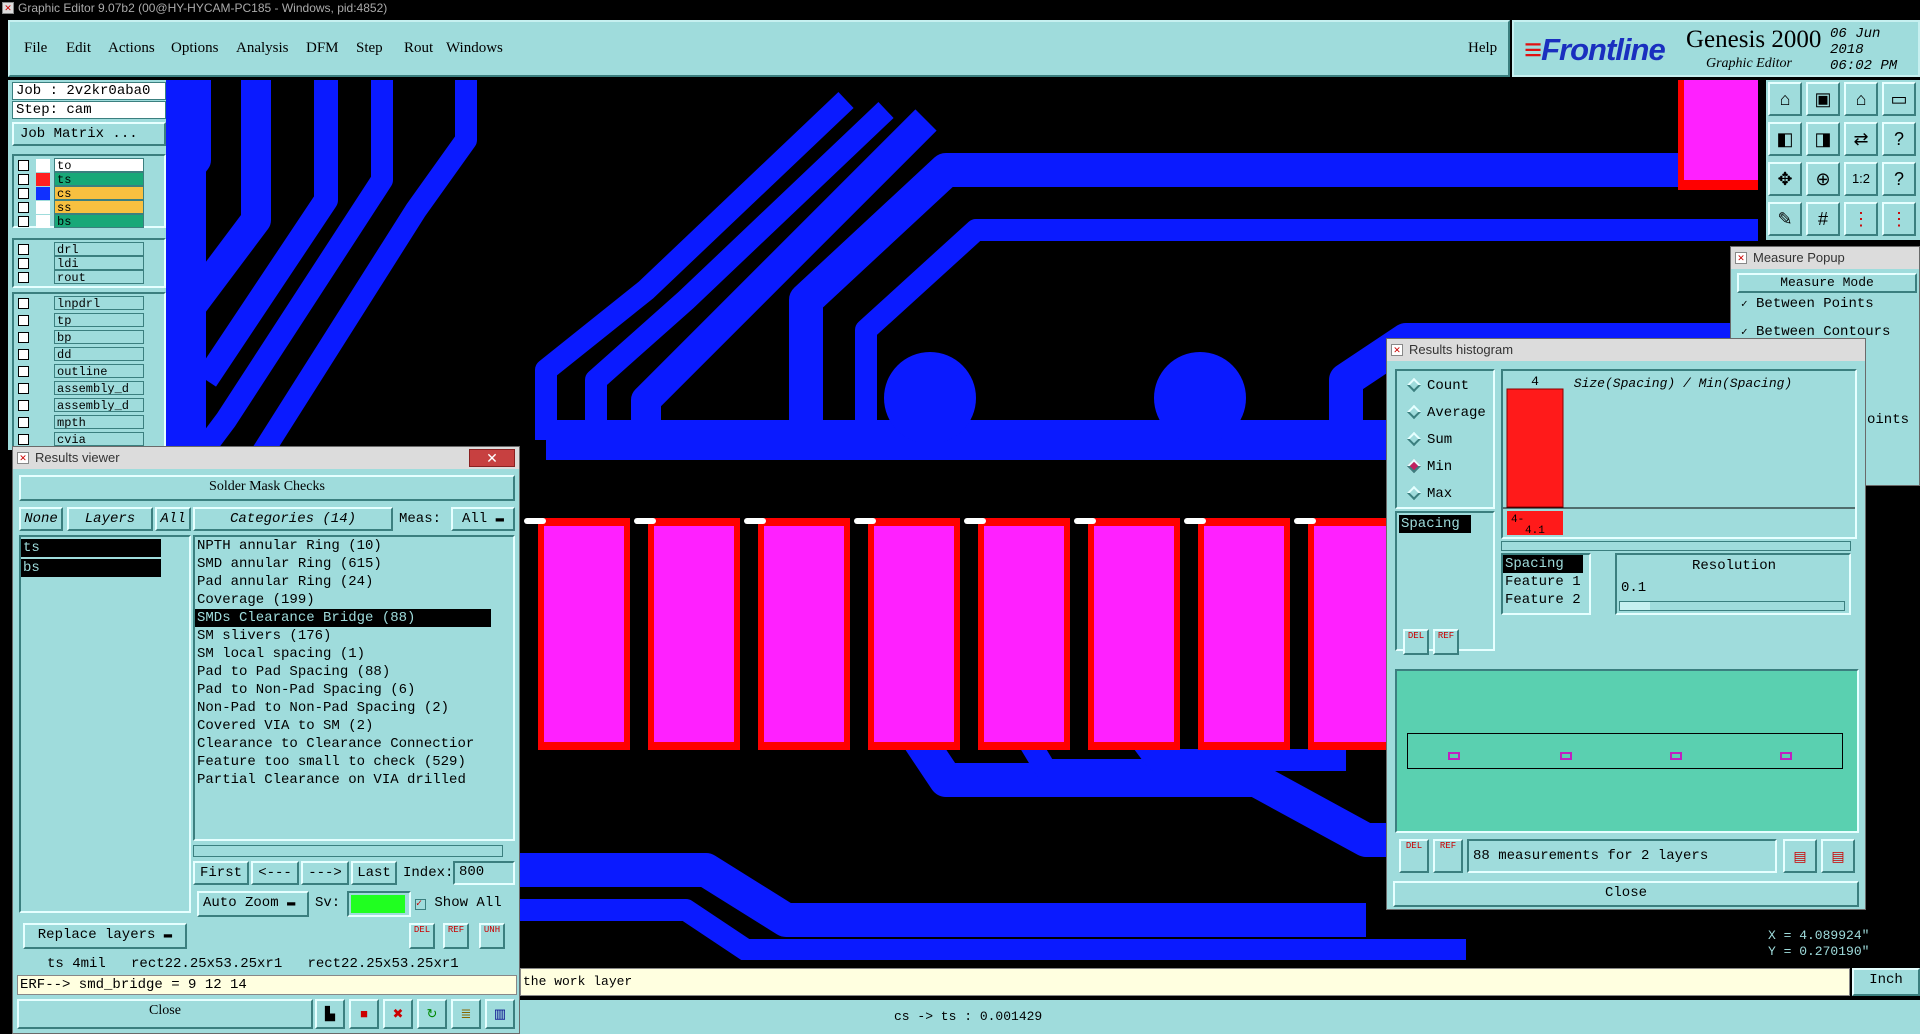  I want to click on show-all-checkbox: ✓ Show All, so click(458, 903).